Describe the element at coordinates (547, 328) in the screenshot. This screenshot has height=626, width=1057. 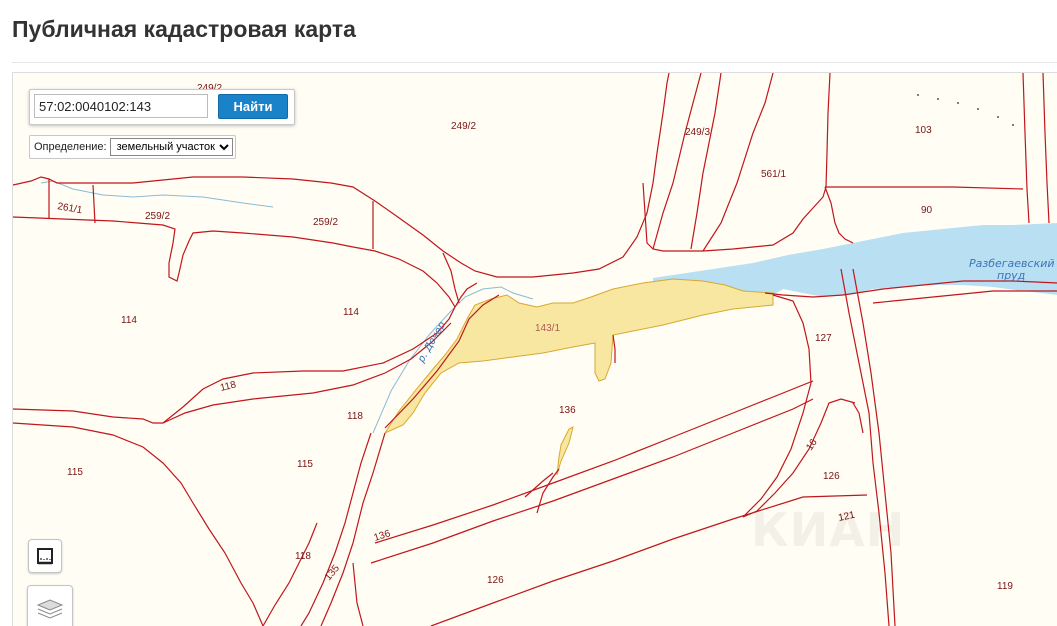
I see `parcel-label: 143/1` at that location.